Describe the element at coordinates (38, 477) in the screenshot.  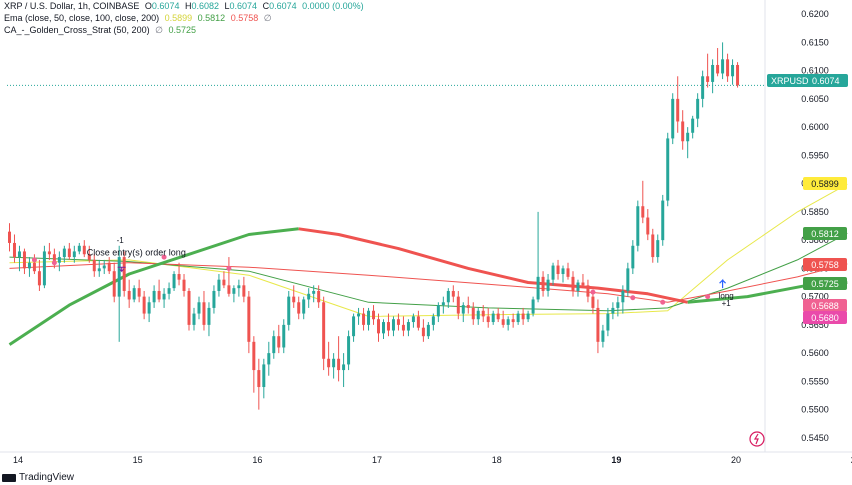
I see `tradingview-logo: TradingView` at that location.